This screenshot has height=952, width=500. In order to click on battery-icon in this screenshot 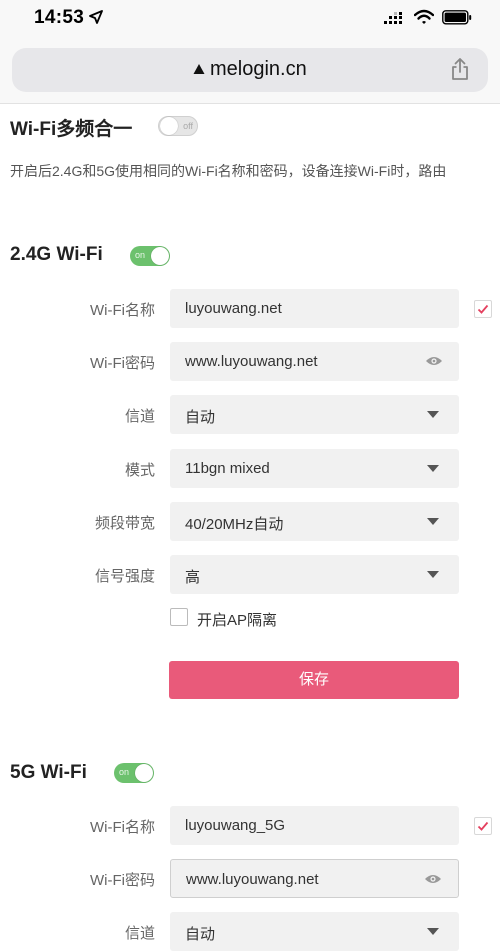, I will do `click(457, 17)`.